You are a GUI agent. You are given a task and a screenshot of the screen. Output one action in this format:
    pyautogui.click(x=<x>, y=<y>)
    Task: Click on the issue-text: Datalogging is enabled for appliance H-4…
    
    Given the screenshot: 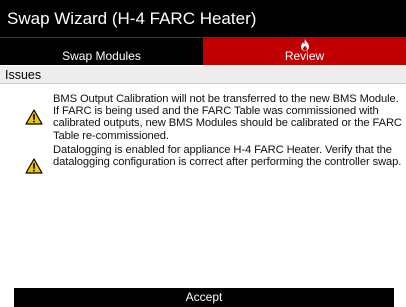 What is the action you would take?
    pyautogui.click(x=227, y=156)
    